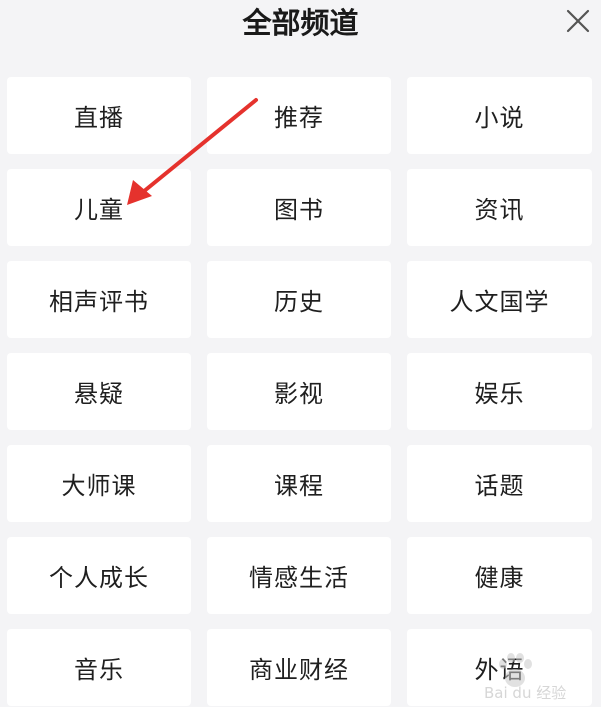 The width and height of the screenshot is (601, 707). Describe the element at coordinates (99, 667) in the screenshot. I see `channel-tile-music: 音乐` at that location.